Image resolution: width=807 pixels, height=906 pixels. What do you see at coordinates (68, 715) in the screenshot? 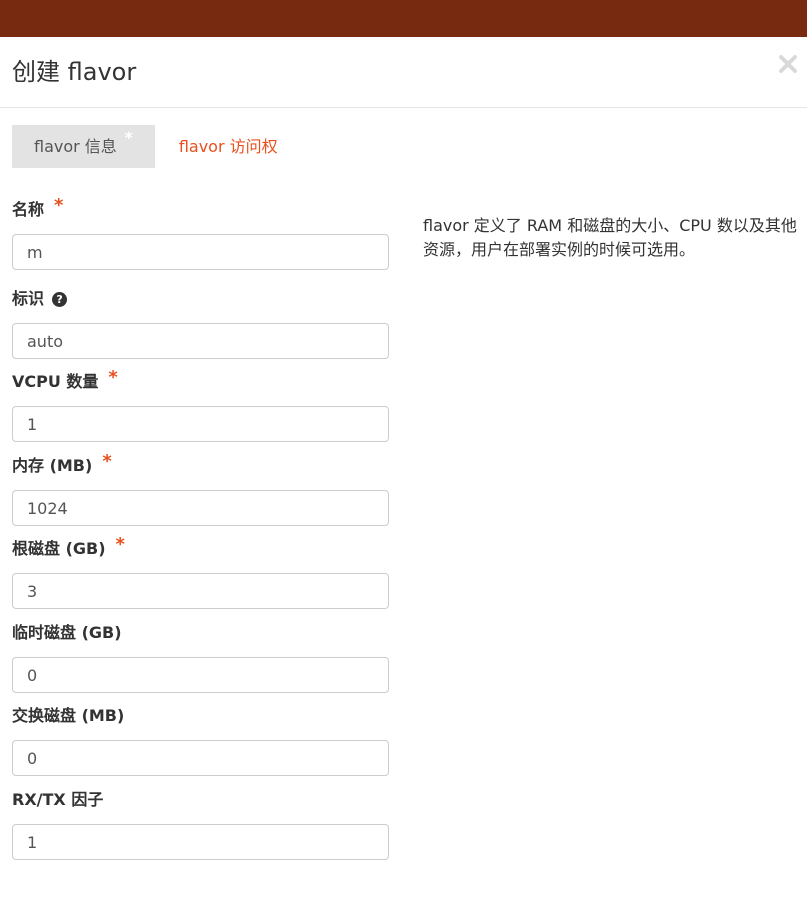
I see `label-text: 交换磁盘 (MB)` at bounding box center [68, 715].